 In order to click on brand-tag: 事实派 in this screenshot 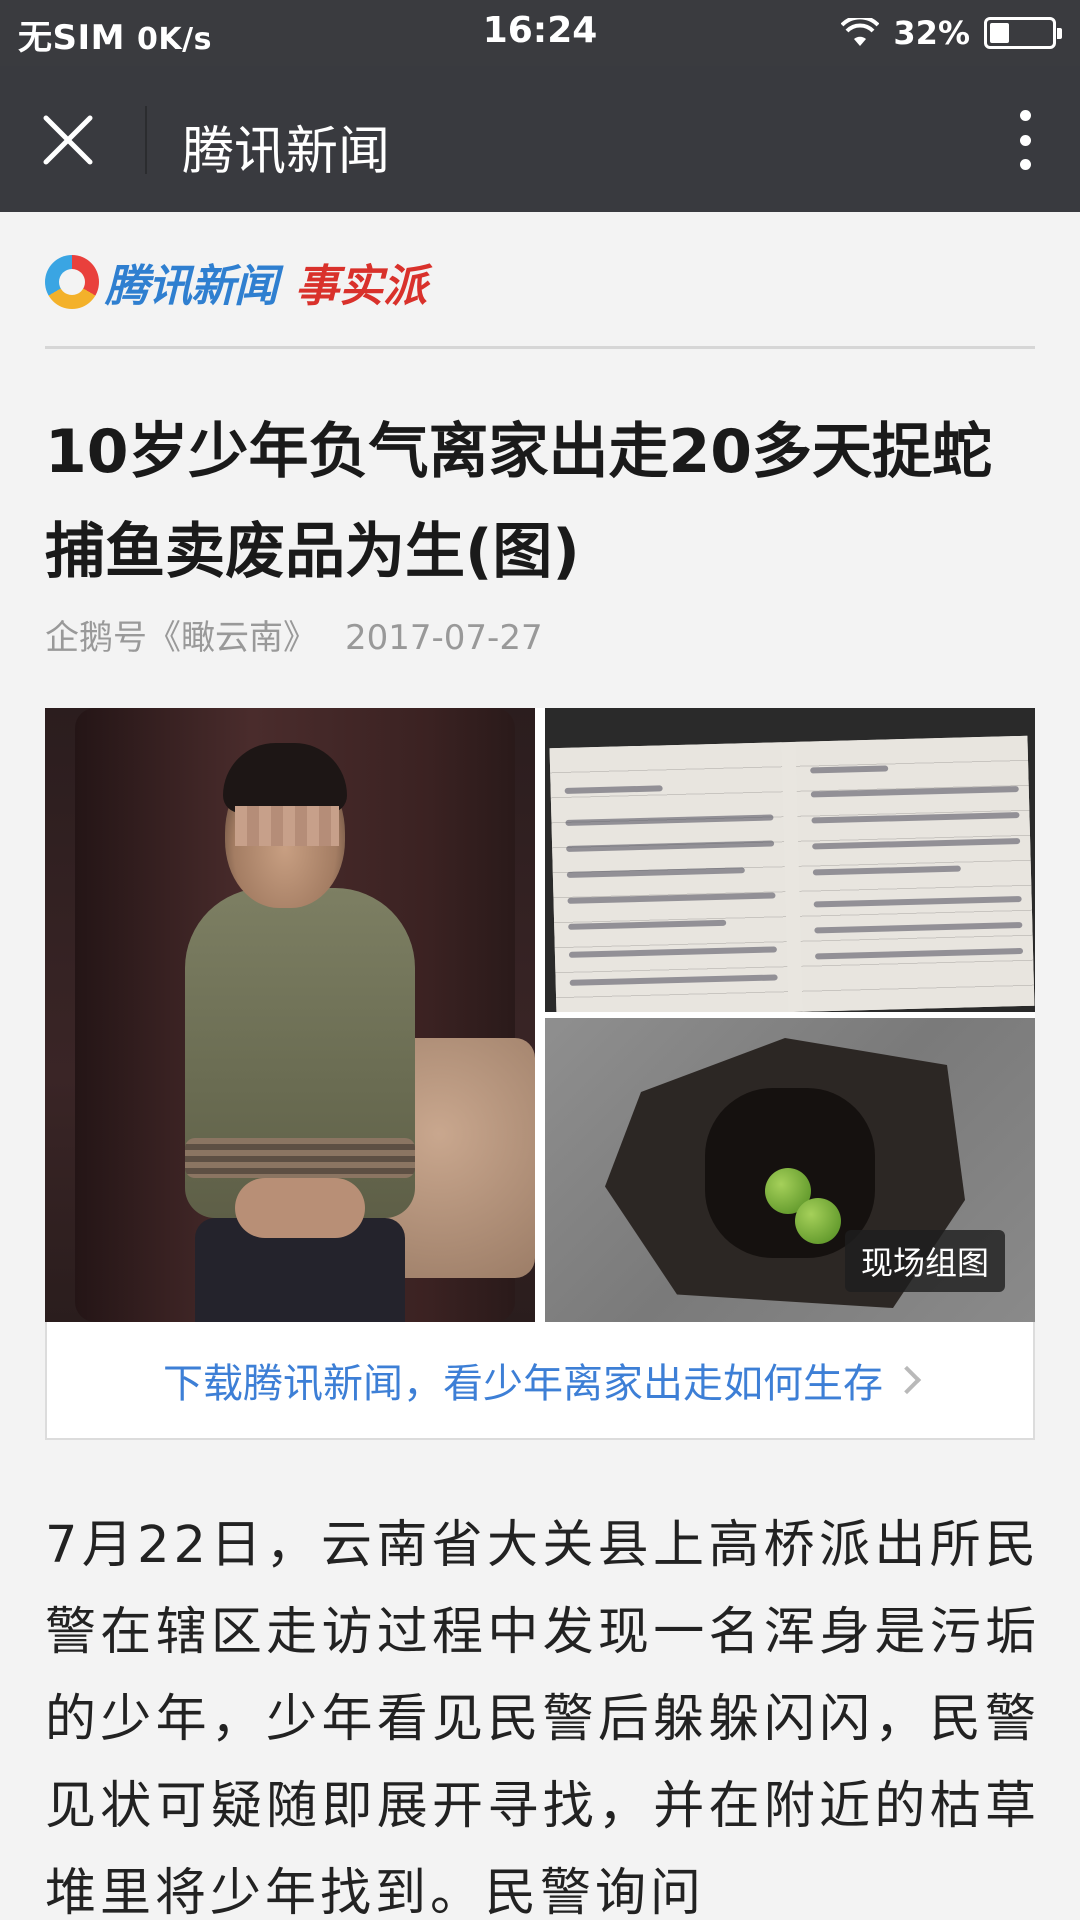, I will do `click(361, 286)`.